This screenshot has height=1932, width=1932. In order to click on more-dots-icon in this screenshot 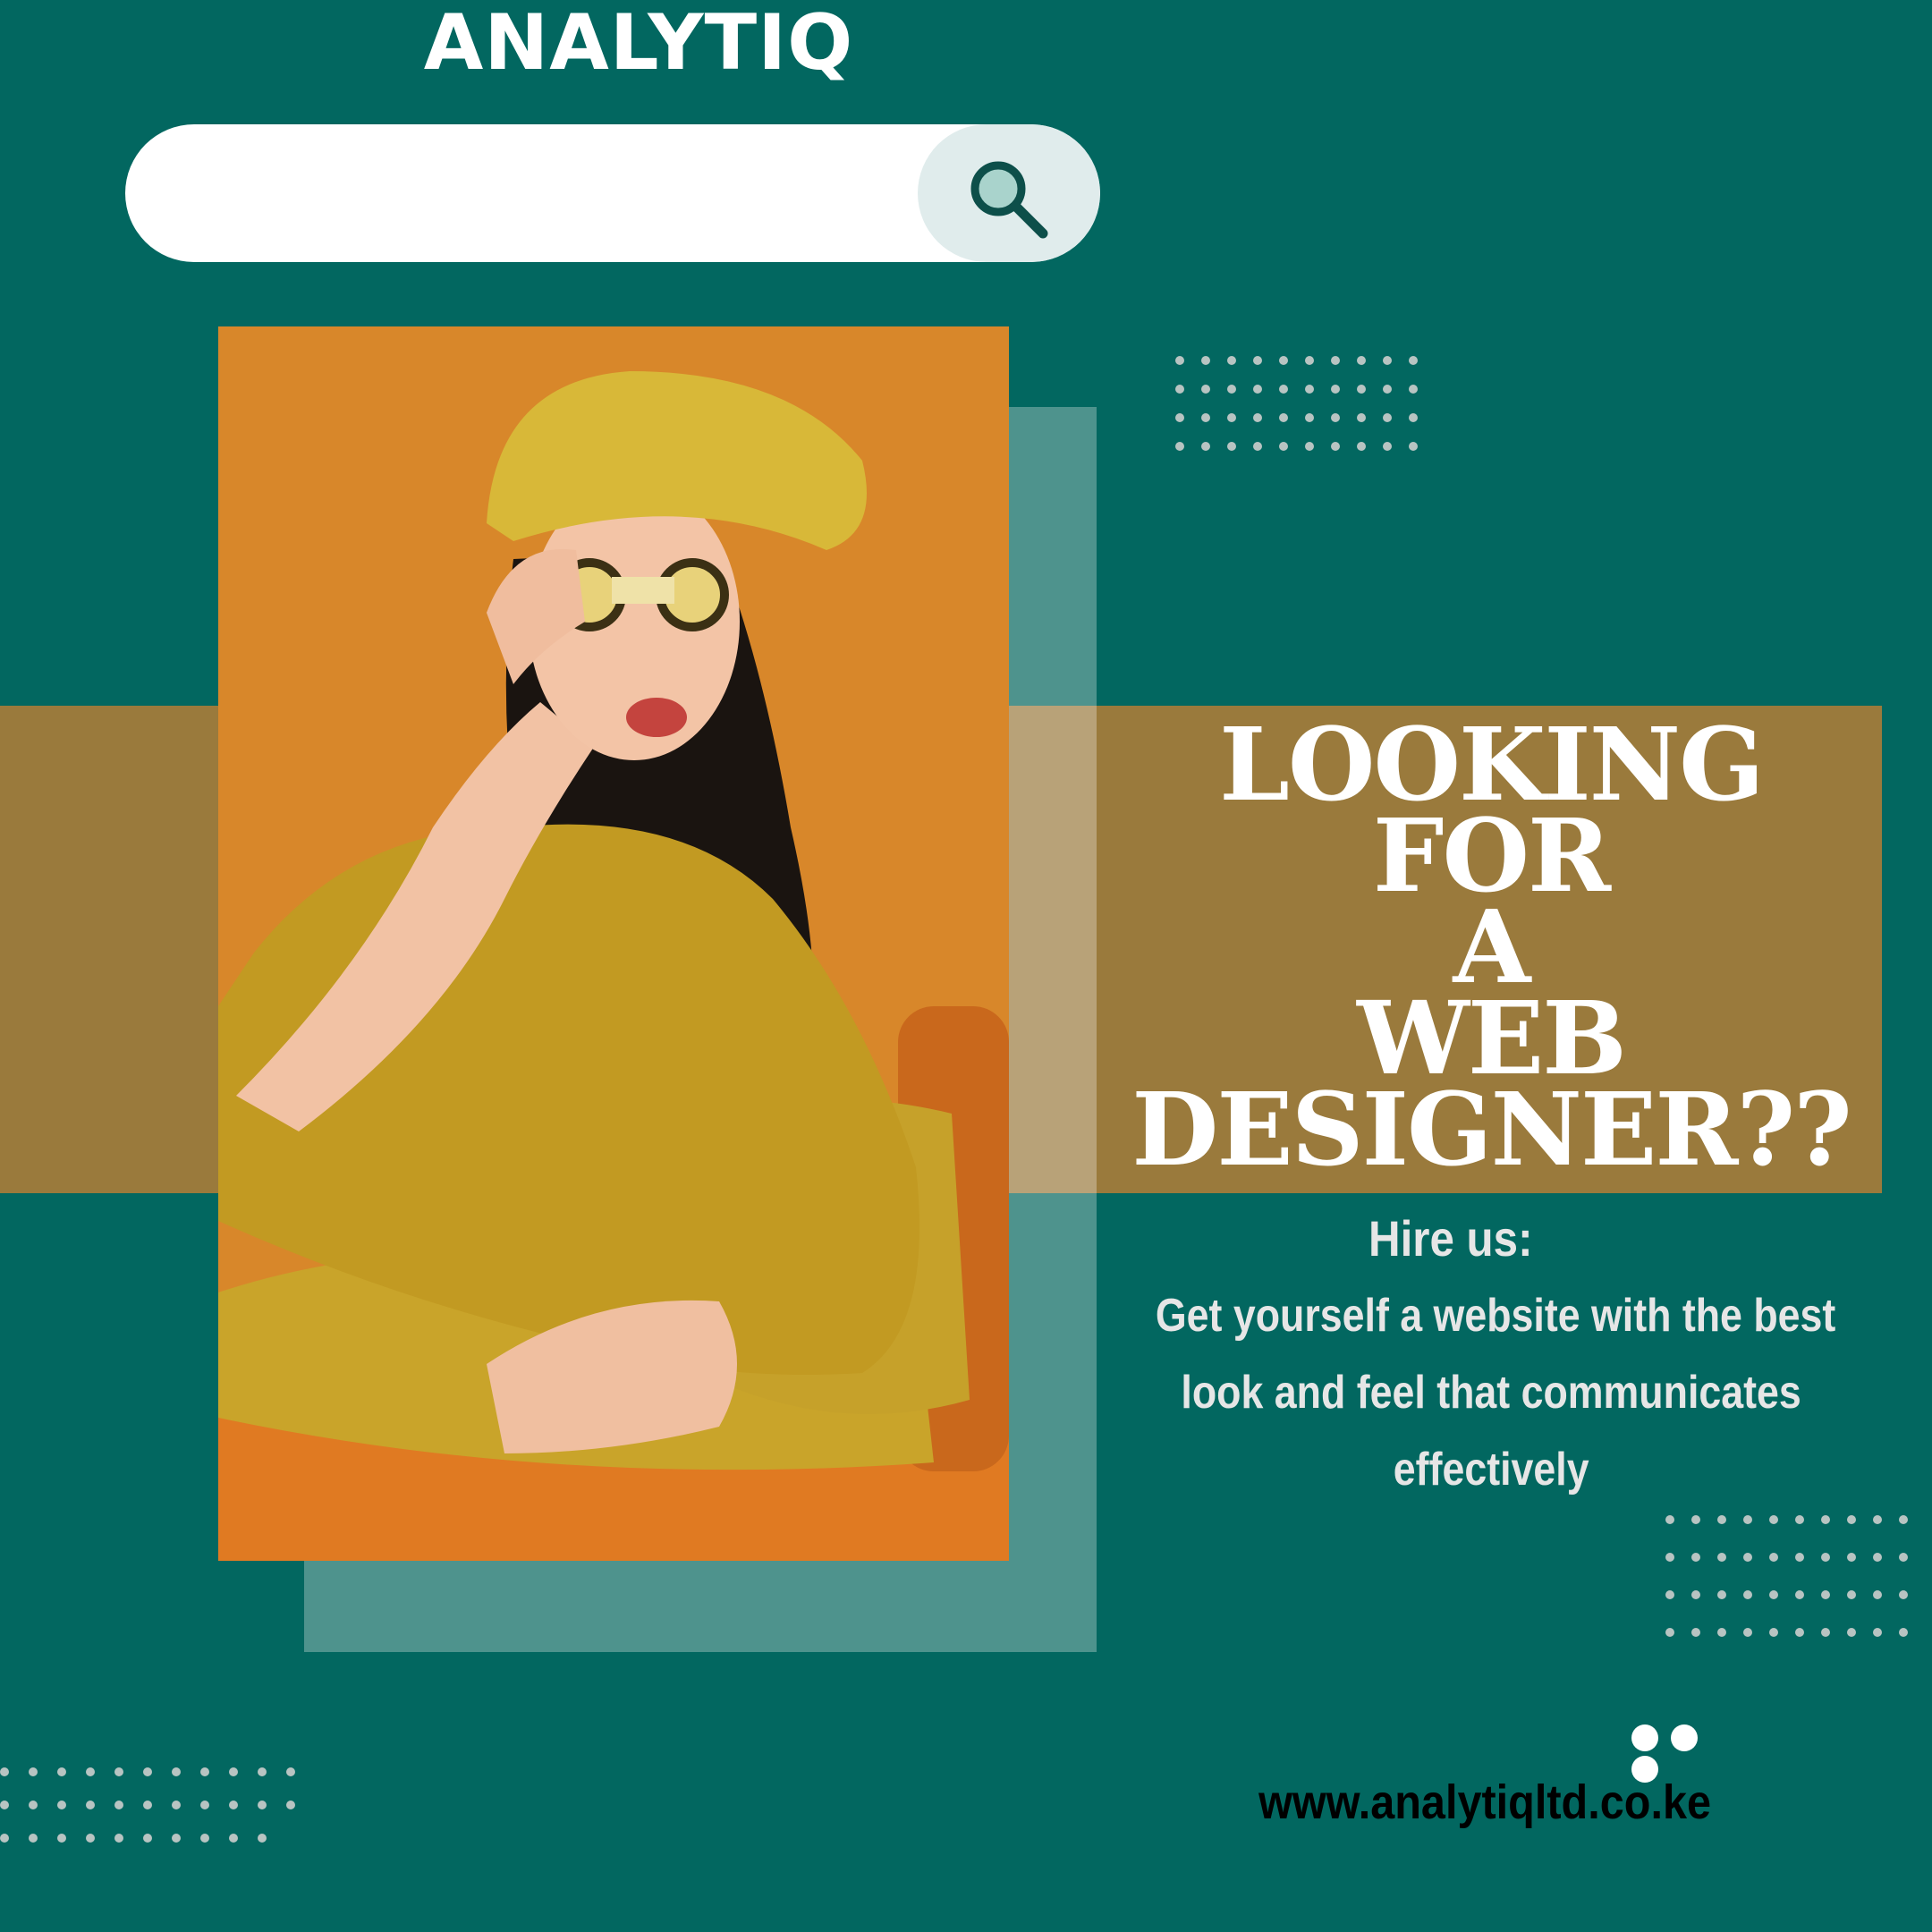, I will do `click(1689, 1753)`.